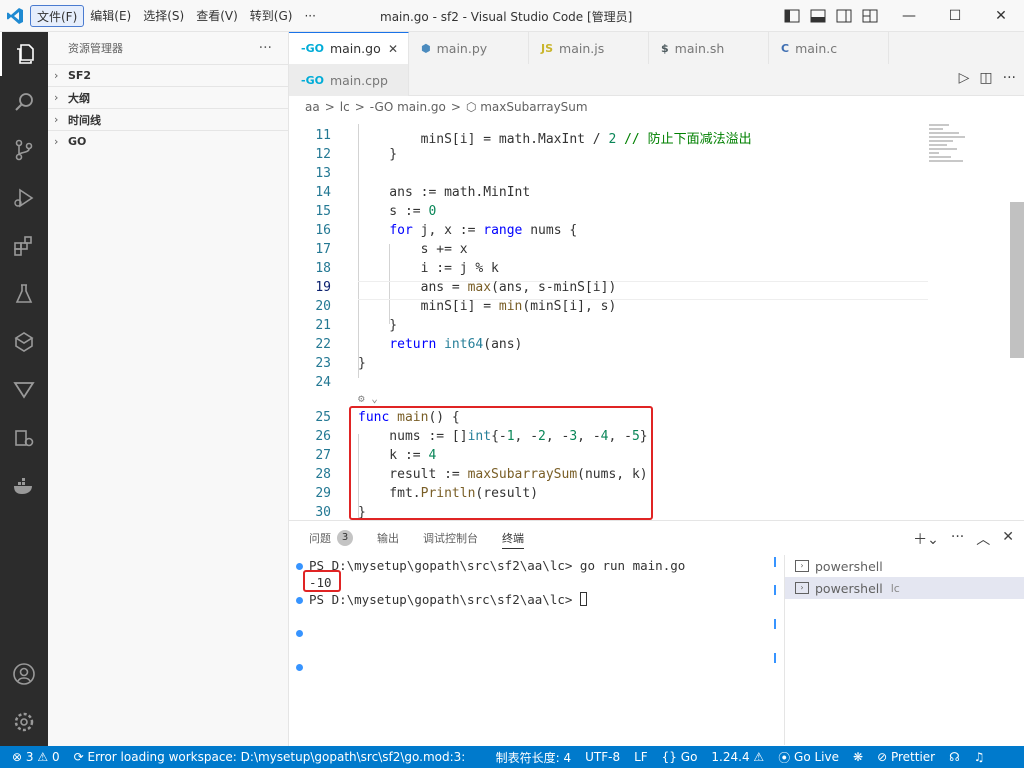  Describe the element at coordinates (818, 16) in the screenshot. I see `toggle-panel-icon` at that location.